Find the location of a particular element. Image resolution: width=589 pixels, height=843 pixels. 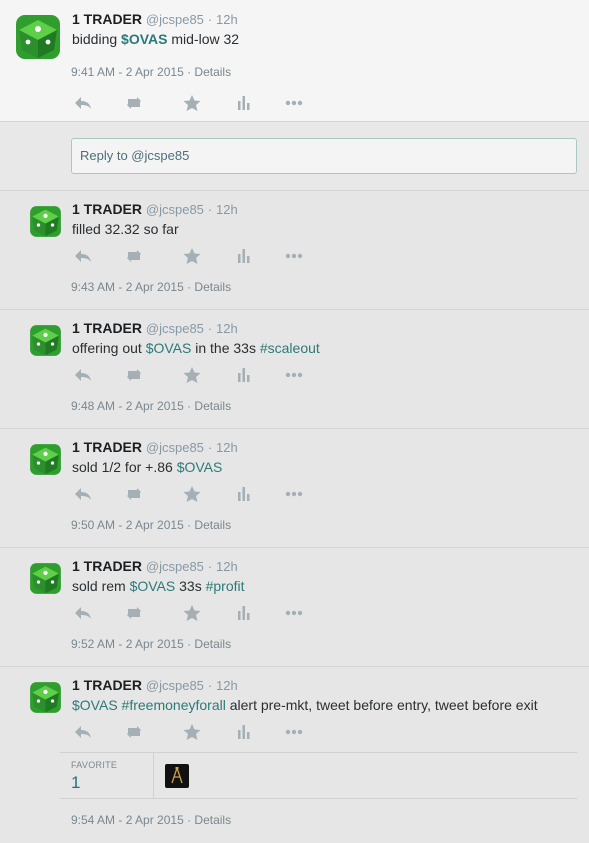

hashtag-link: #scaleout is located at coordinates (290, 348).